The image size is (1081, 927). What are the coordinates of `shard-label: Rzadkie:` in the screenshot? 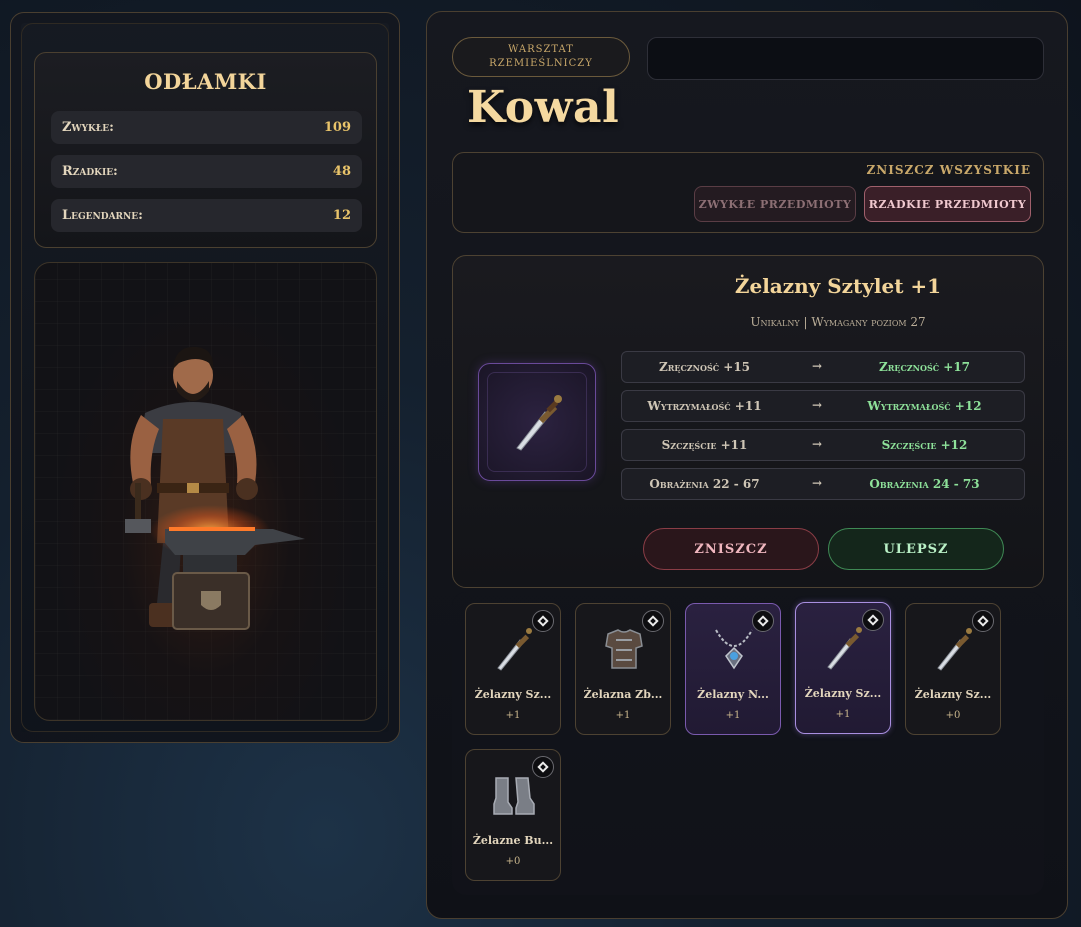 It's located at (90, 171).